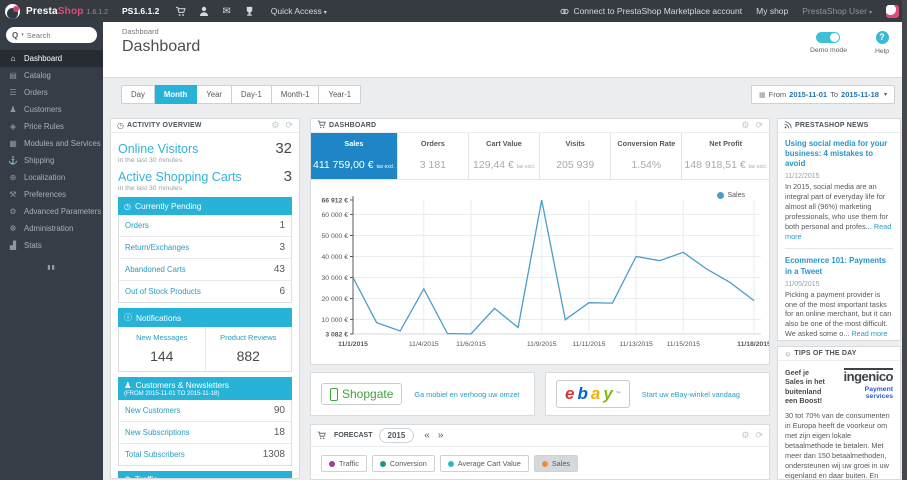  I want to click on product-reviews-cell: Product Reviews 882, so click(248, 349).